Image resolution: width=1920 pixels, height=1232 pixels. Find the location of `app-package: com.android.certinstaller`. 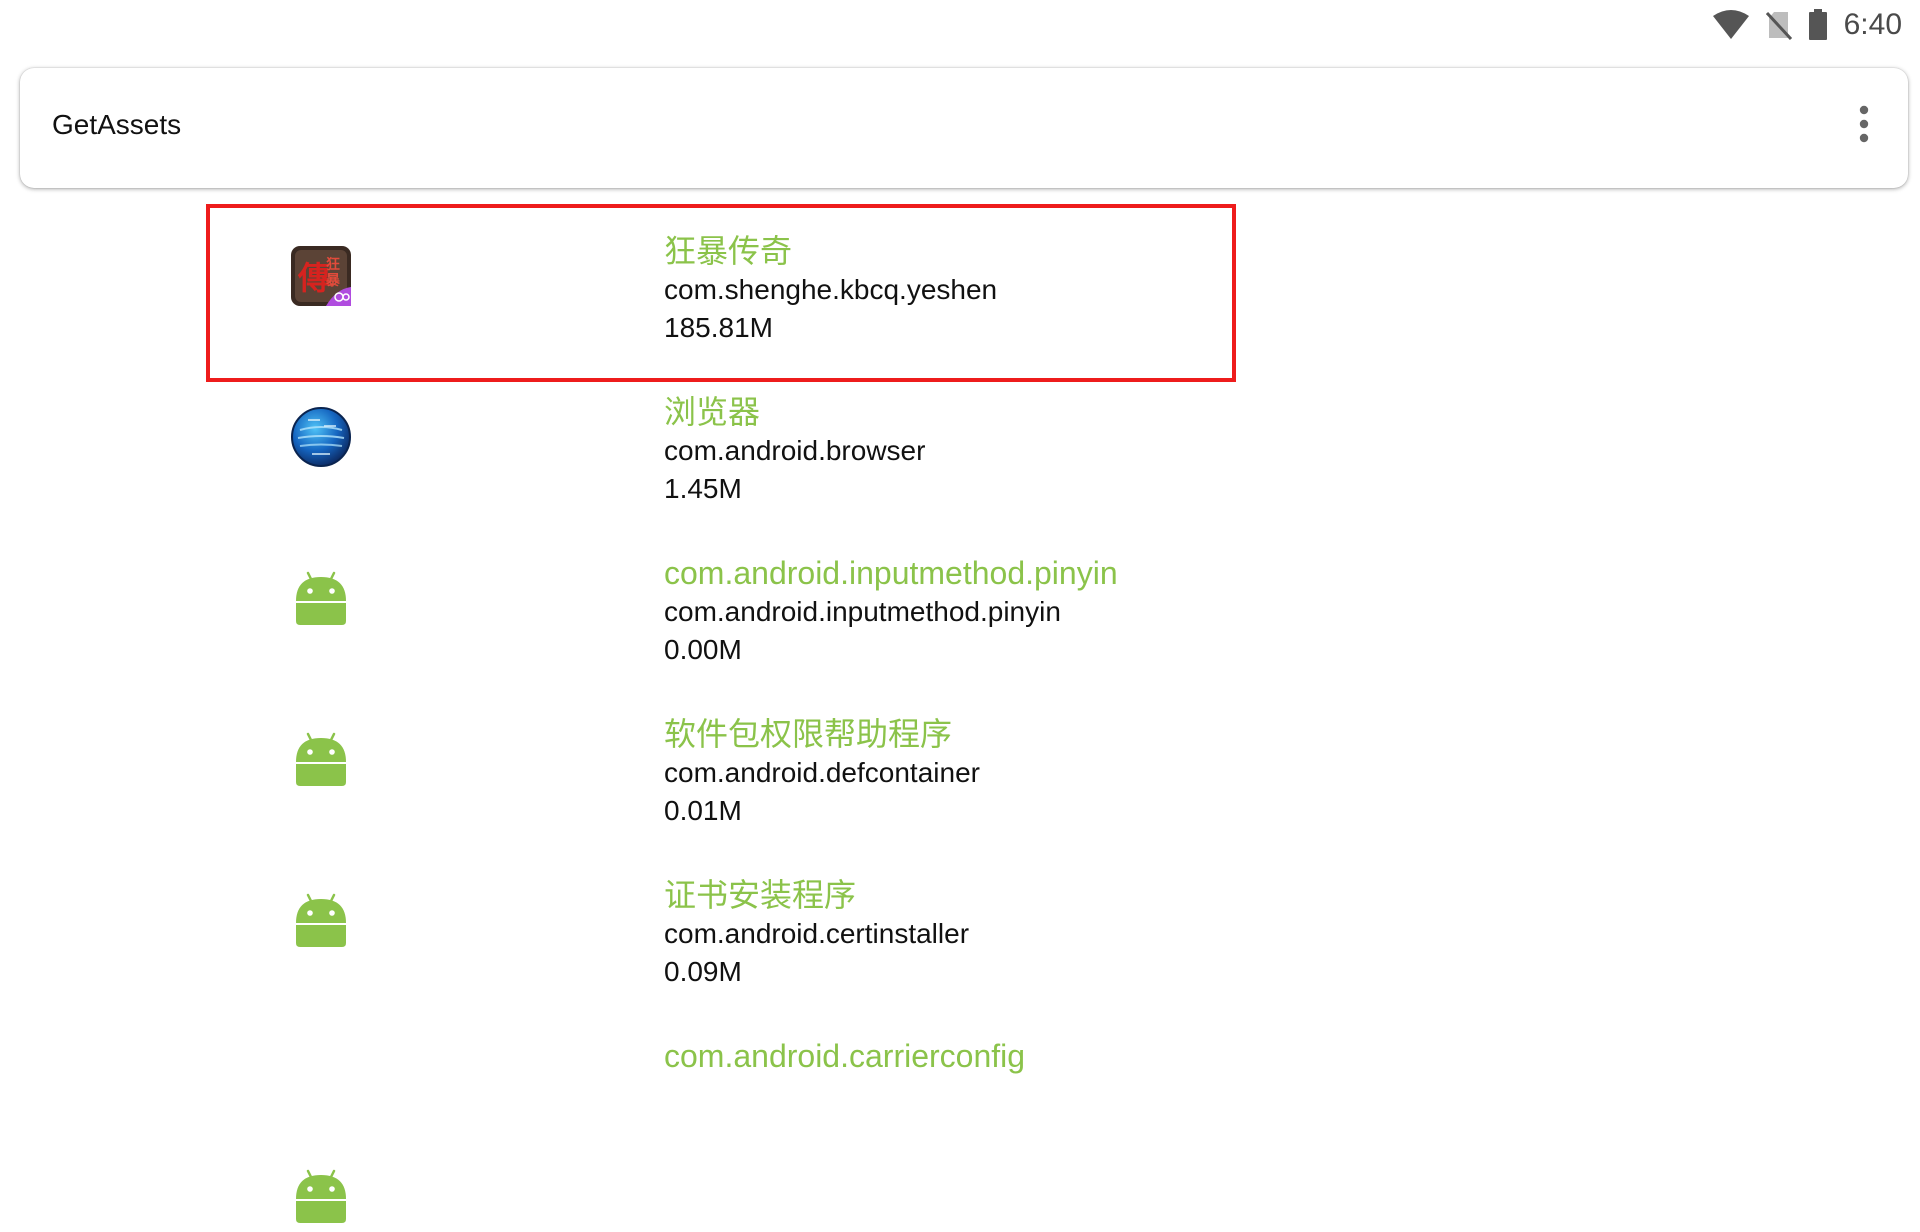

app-package: com.android.certinstaller is located at coordinates (817, 933).